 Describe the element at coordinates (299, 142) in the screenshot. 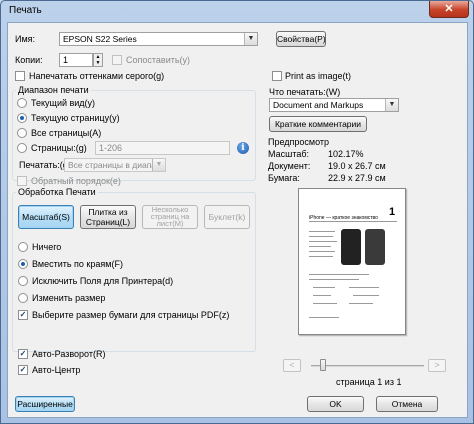

I see `preview-title: Предпросмотр` at that location.